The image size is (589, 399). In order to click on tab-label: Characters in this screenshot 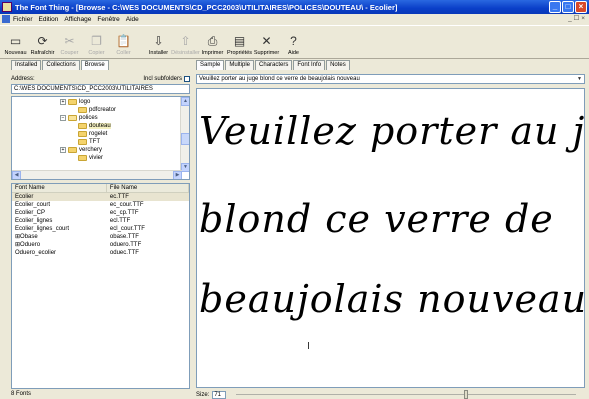, I will do `click(274, 65)`.